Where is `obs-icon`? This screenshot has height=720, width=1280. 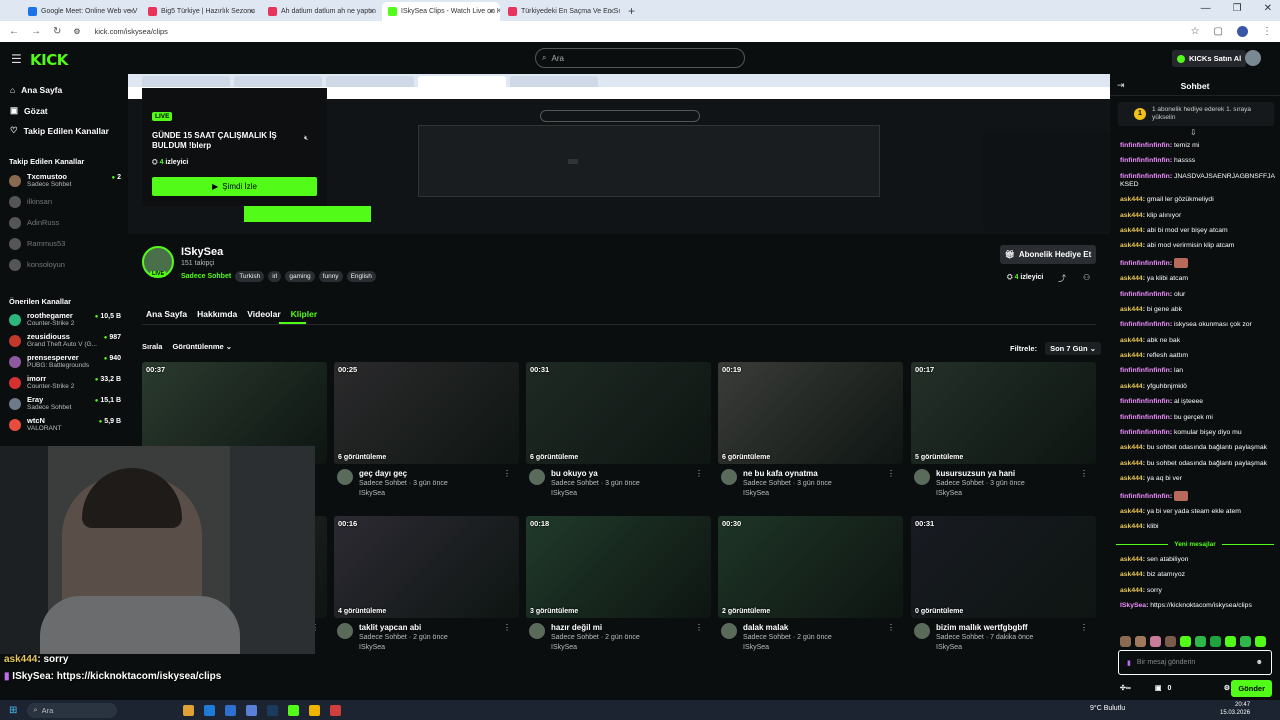
obs-icon is located at coordinates (336, 710).